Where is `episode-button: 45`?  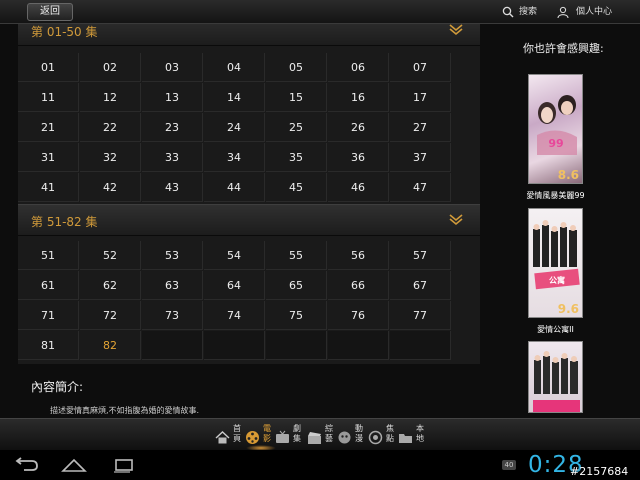 episode-button: 45 is located at coordinates (296, 187).